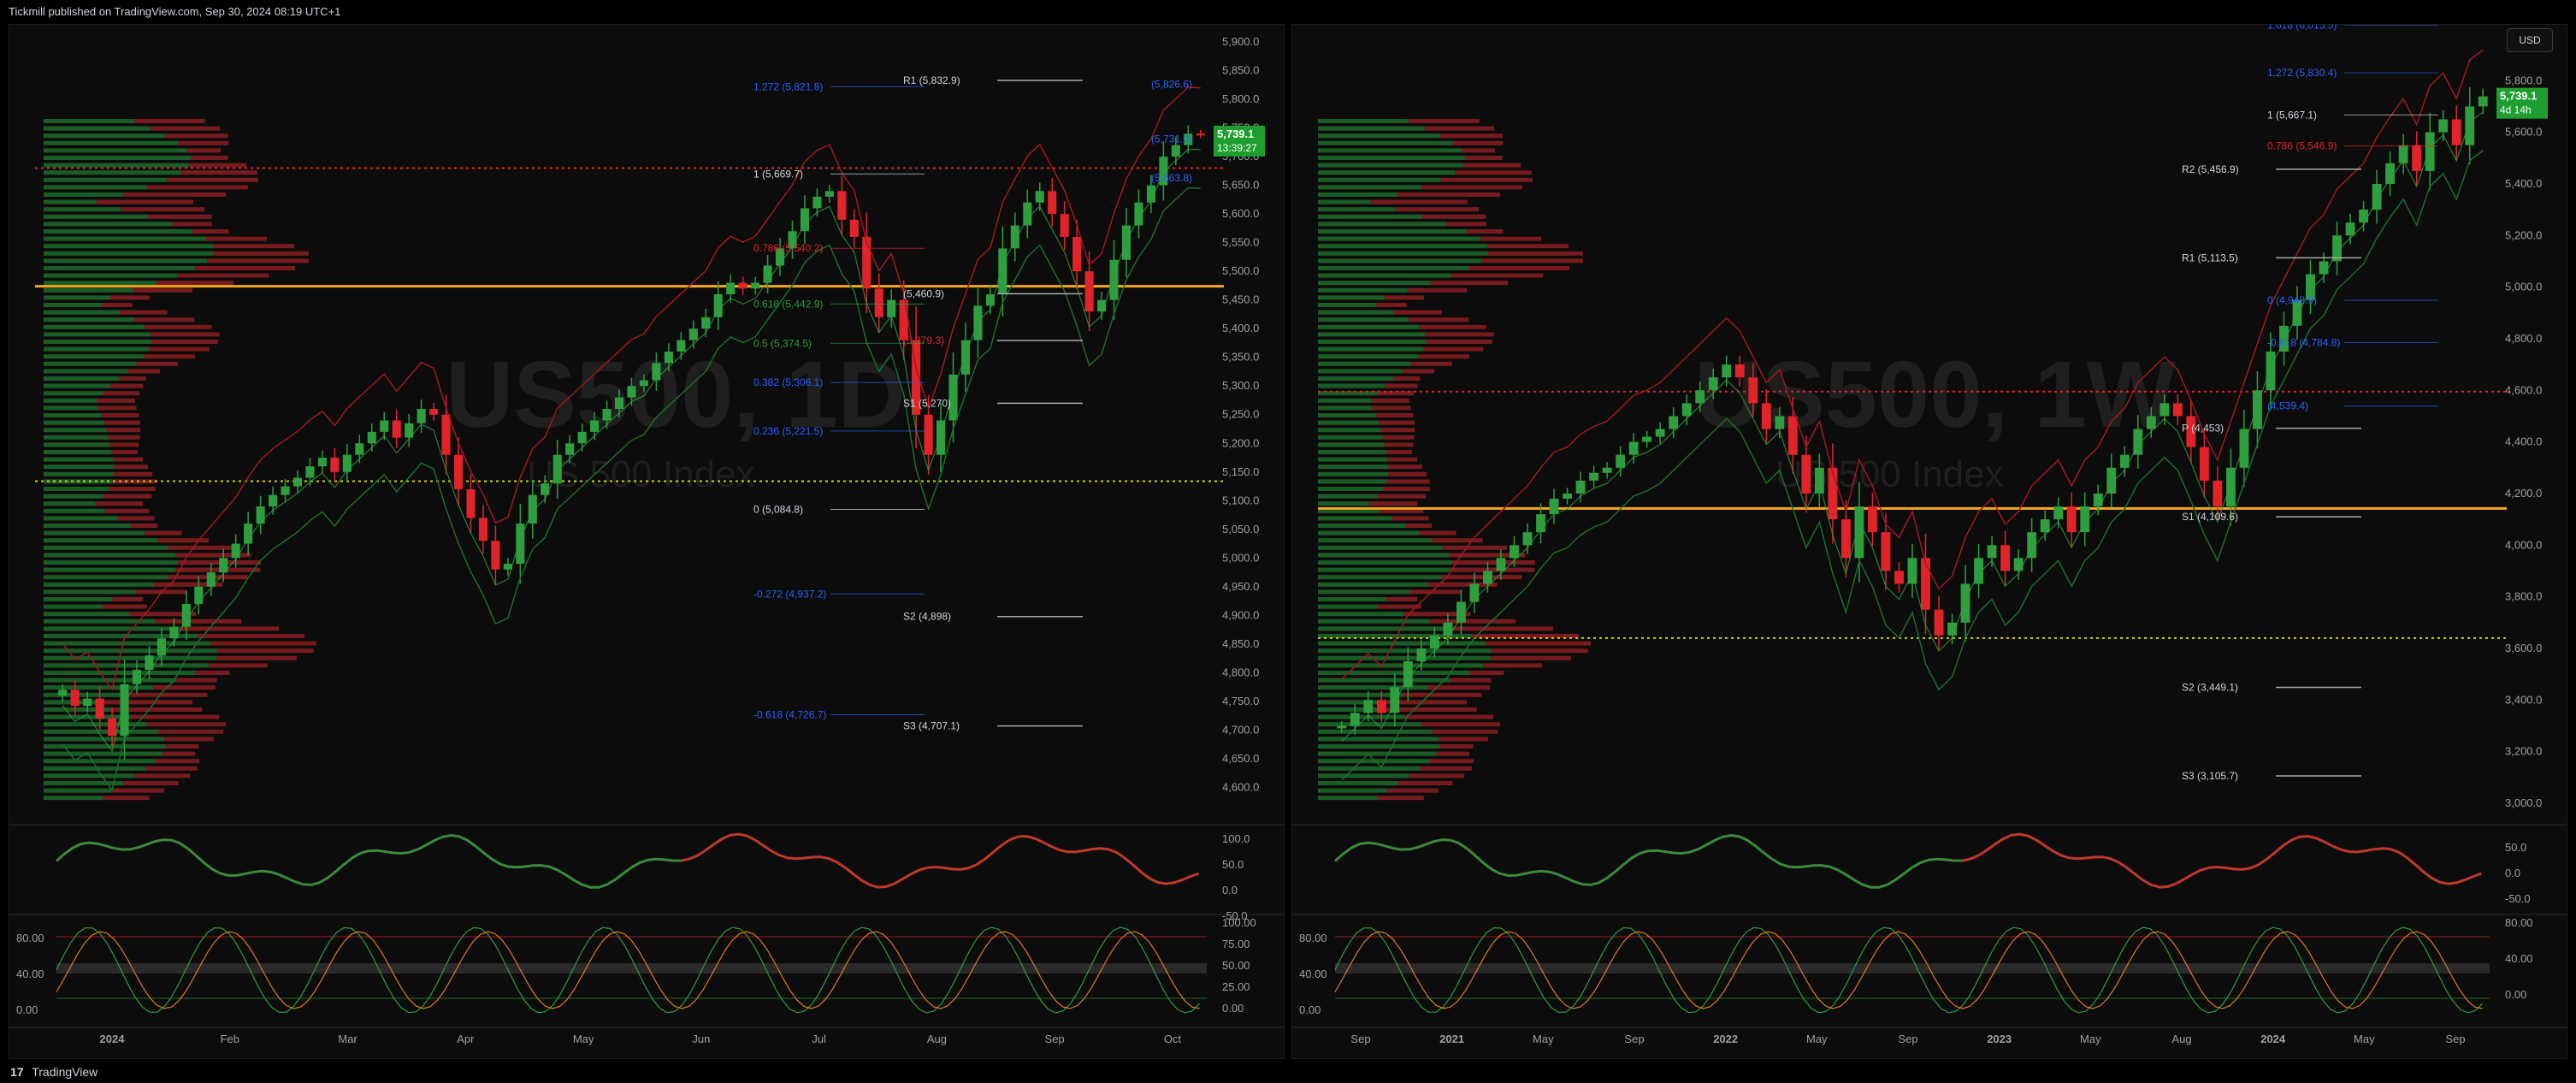  I want to click on stoch-tick-label-left: 40.00, so click(30, 974).